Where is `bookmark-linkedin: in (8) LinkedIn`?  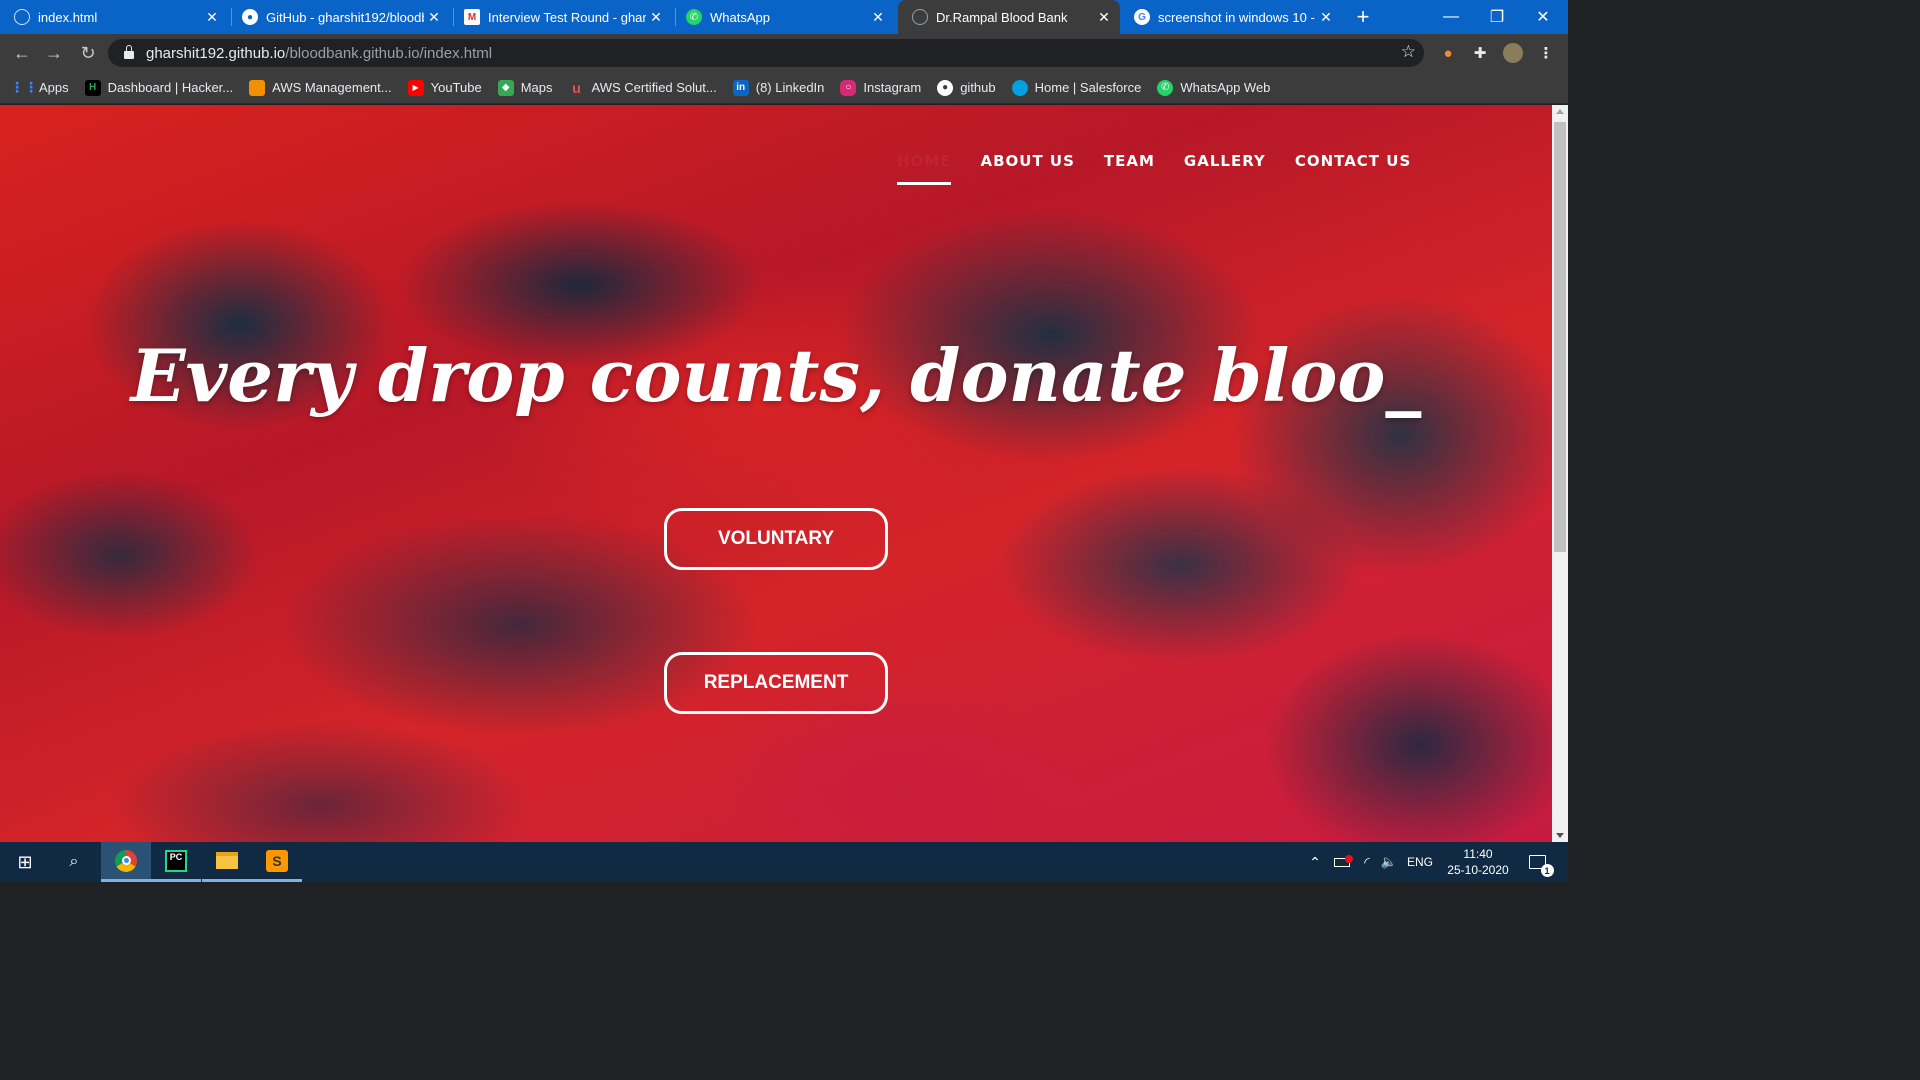
bookmark-linkedin: in (8) LinkedIn is located at coordinates (778, 87).